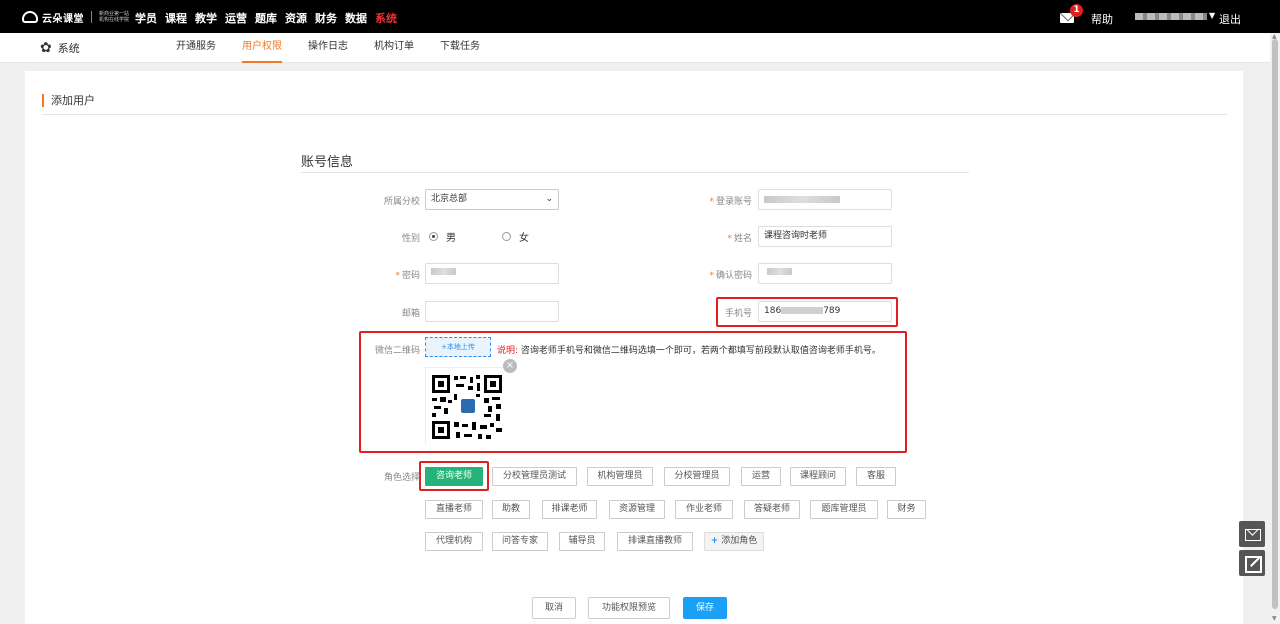 The width and height of the screenshot is (1280, 624). I want to click on nav-item-finance: 财务, so click(326, 18).